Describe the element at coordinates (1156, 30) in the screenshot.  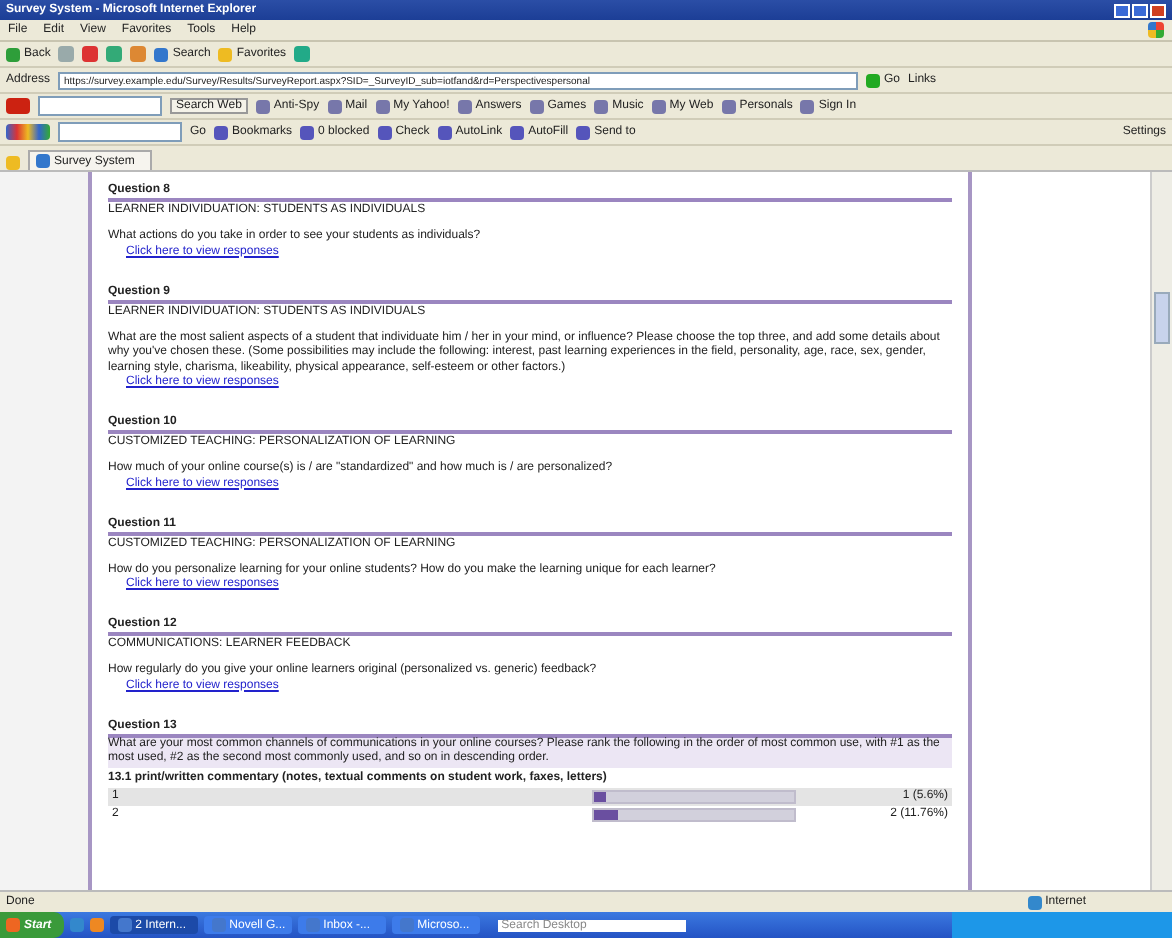
I see `windows-logo-icon` at that location.